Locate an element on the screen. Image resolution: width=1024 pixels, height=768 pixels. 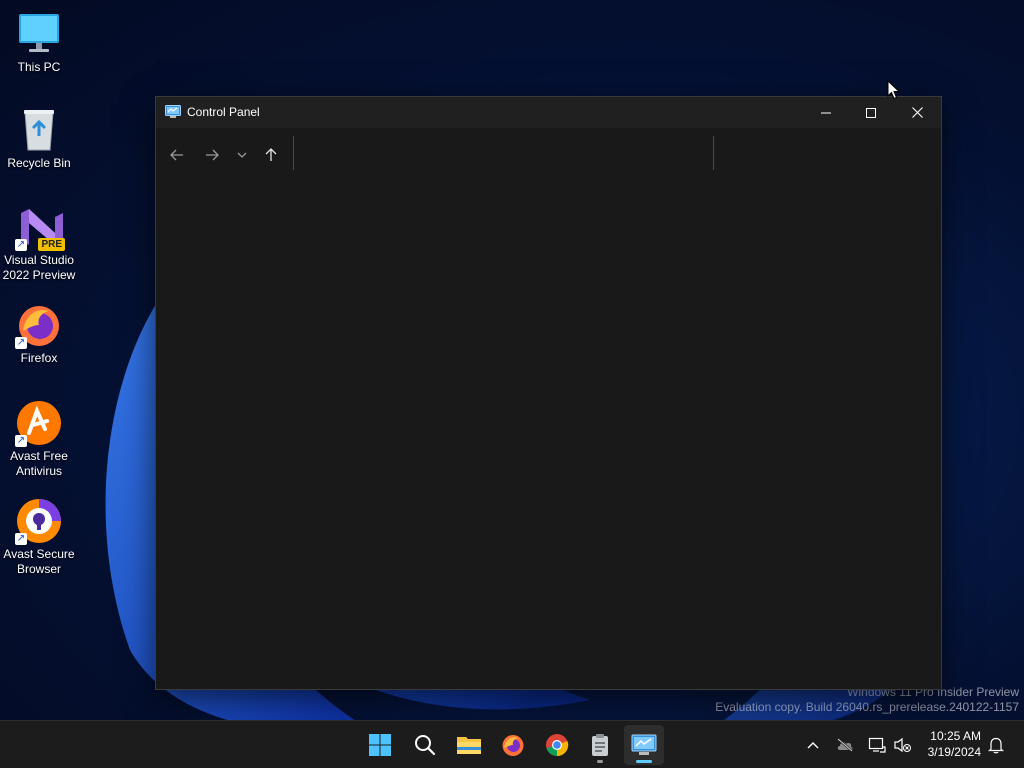
desktop-icon-label-line2: 2022 Preview is located at coordinates (39, 275).